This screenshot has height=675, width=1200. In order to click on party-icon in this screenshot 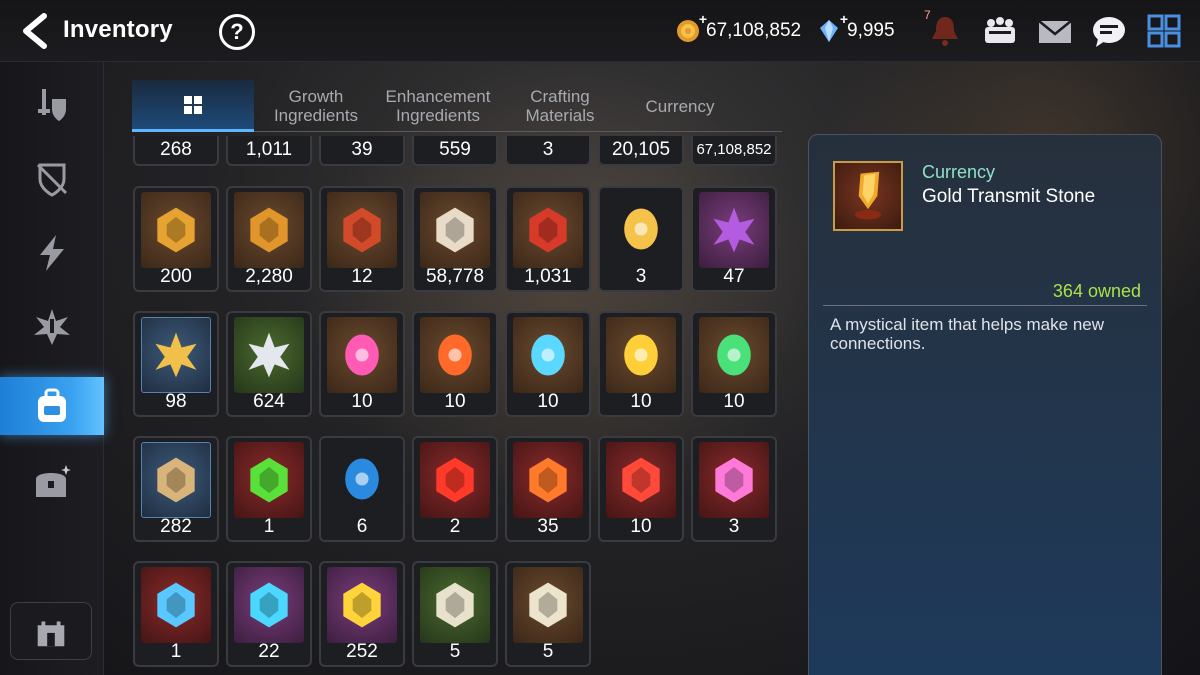, I will do `click(1000, 30)`.